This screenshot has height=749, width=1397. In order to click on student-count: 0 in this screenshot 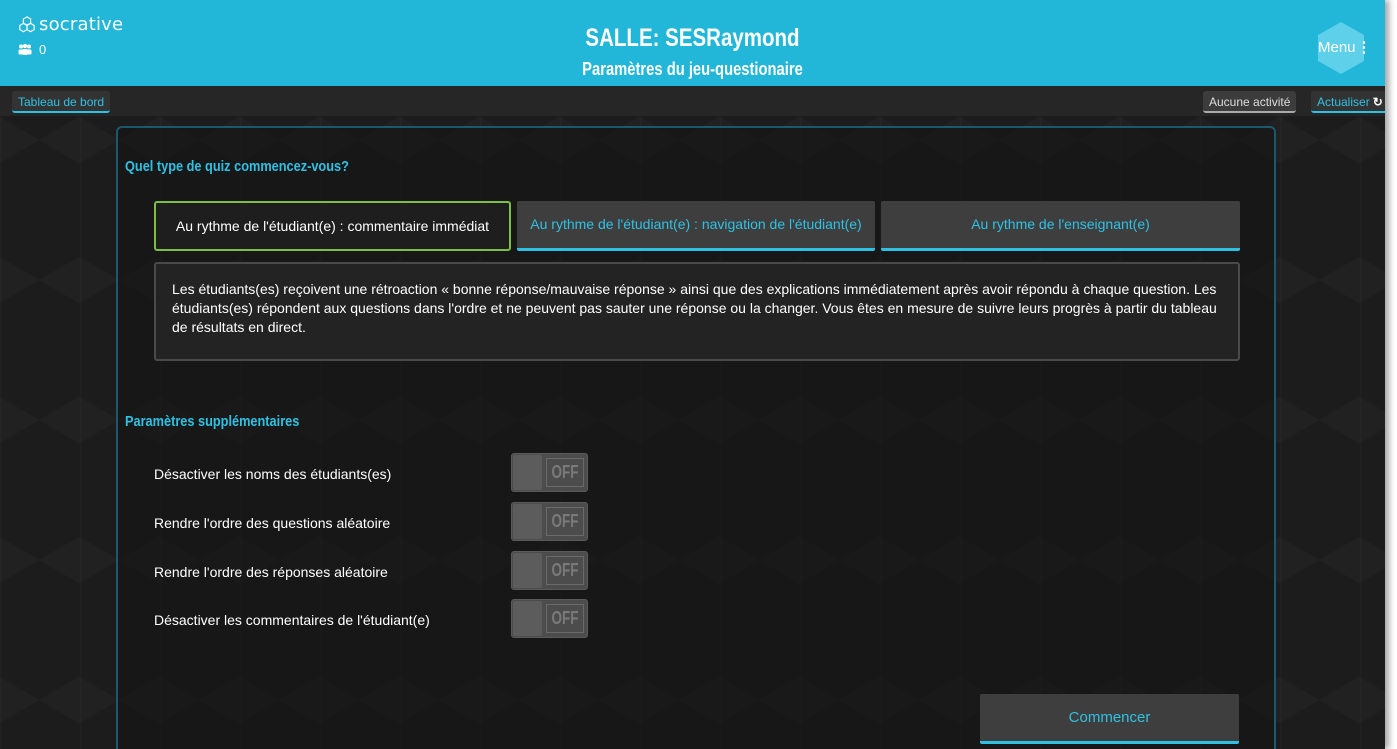, I will do `click(32, 49)`.